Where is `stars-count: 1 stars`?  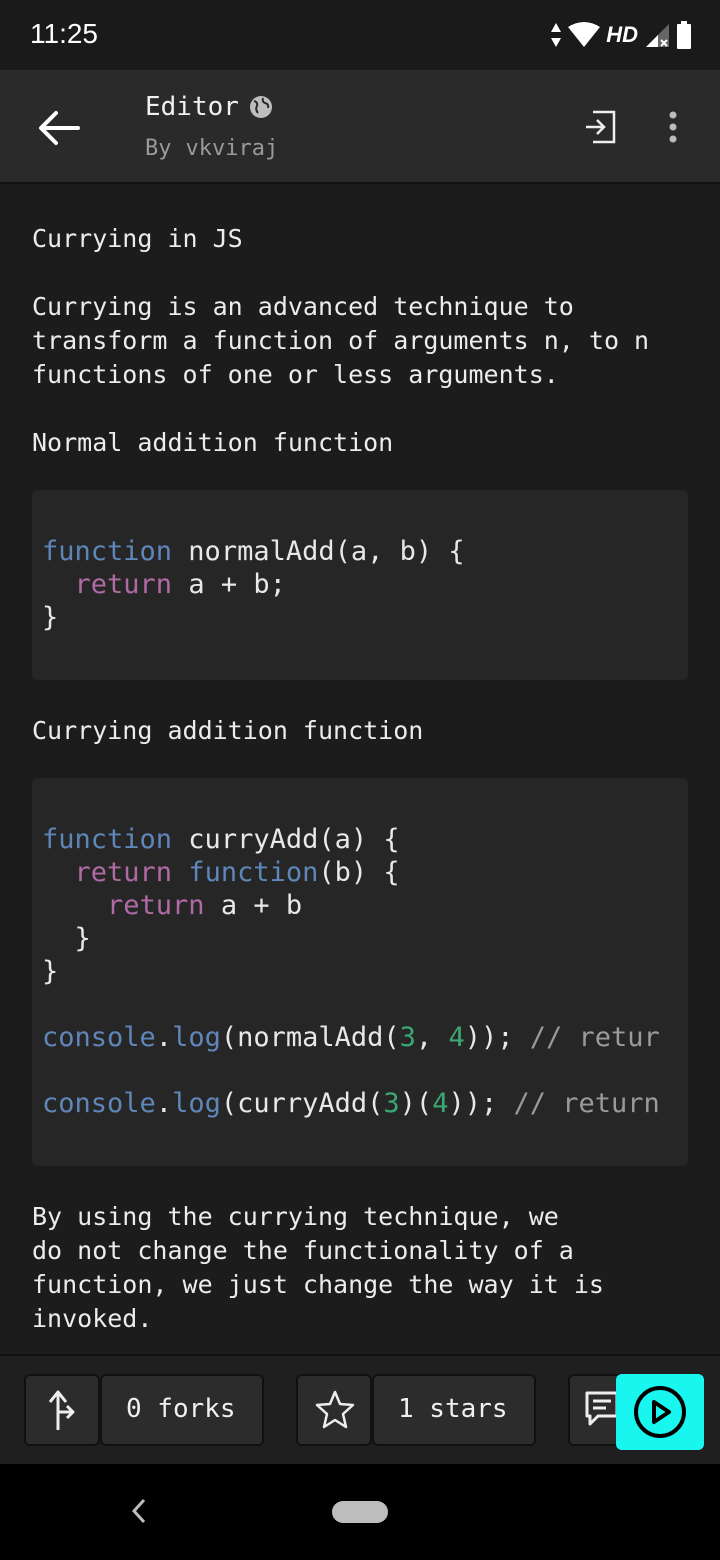
stars-count: 1 stars is located at coordinates (453, 1409).